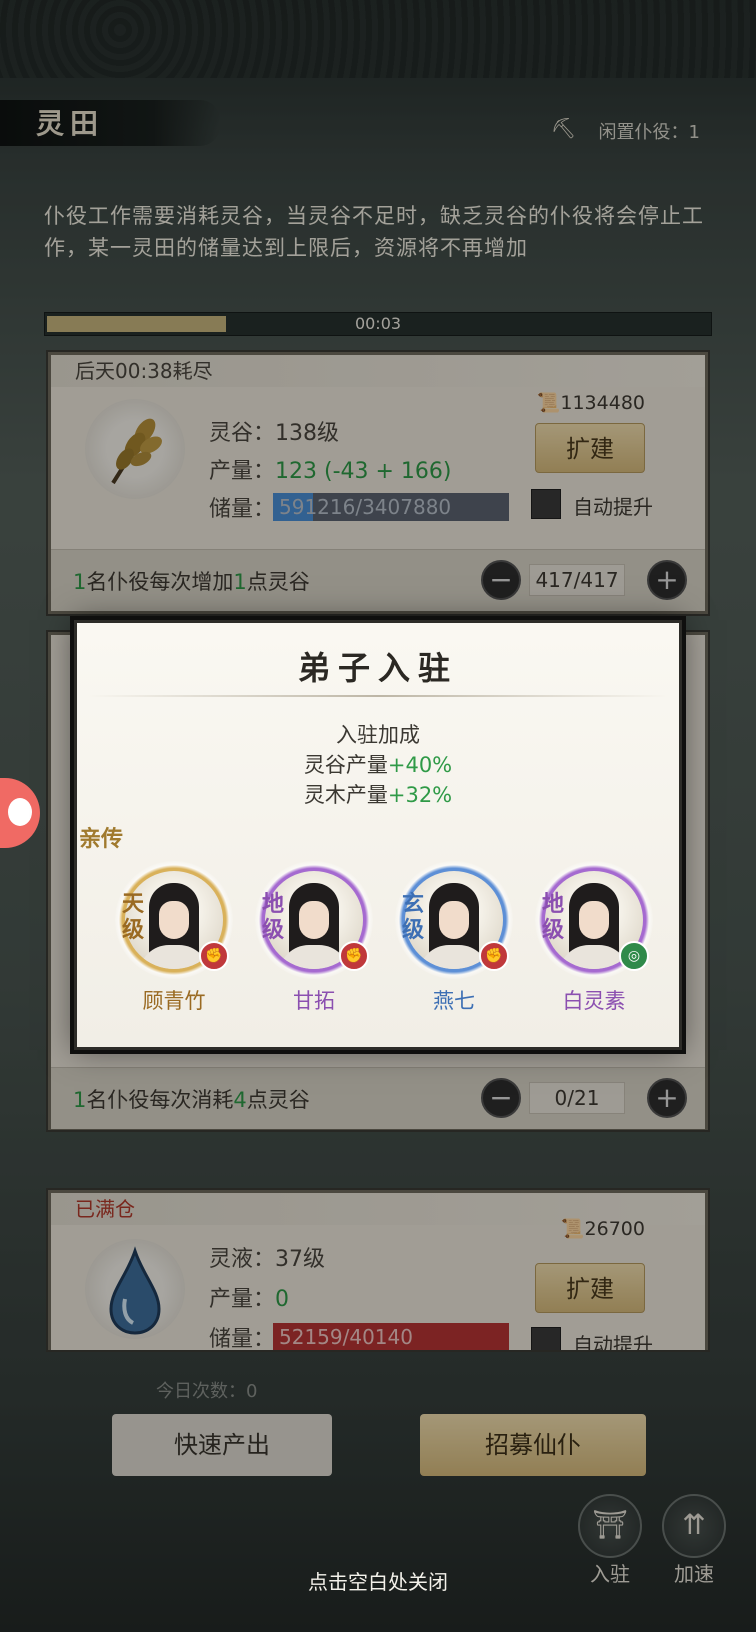 The width and height of the screenshot is (756, 1632). Describe the element at coordinates (594, 1001) in the screenshot. I see `disciple-name: 白灵素` at that location.